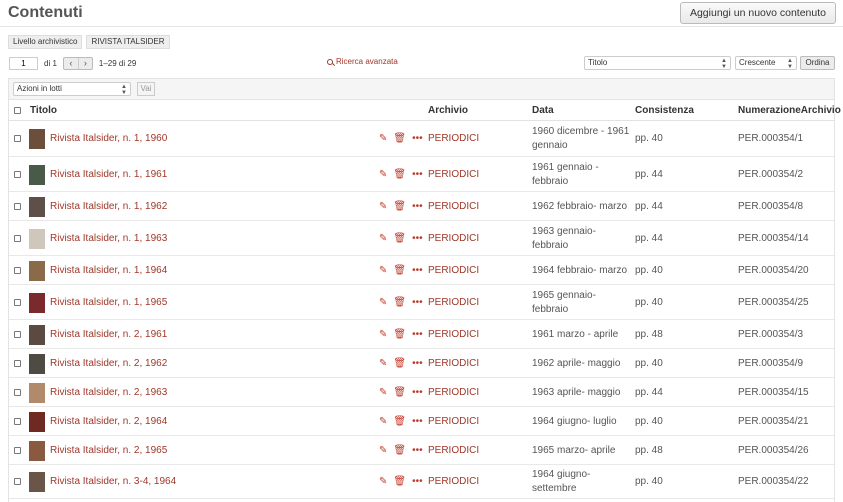  I want to click on row-title-link: Rivista Italsider, n. 2, 1962, so click(108, 363).